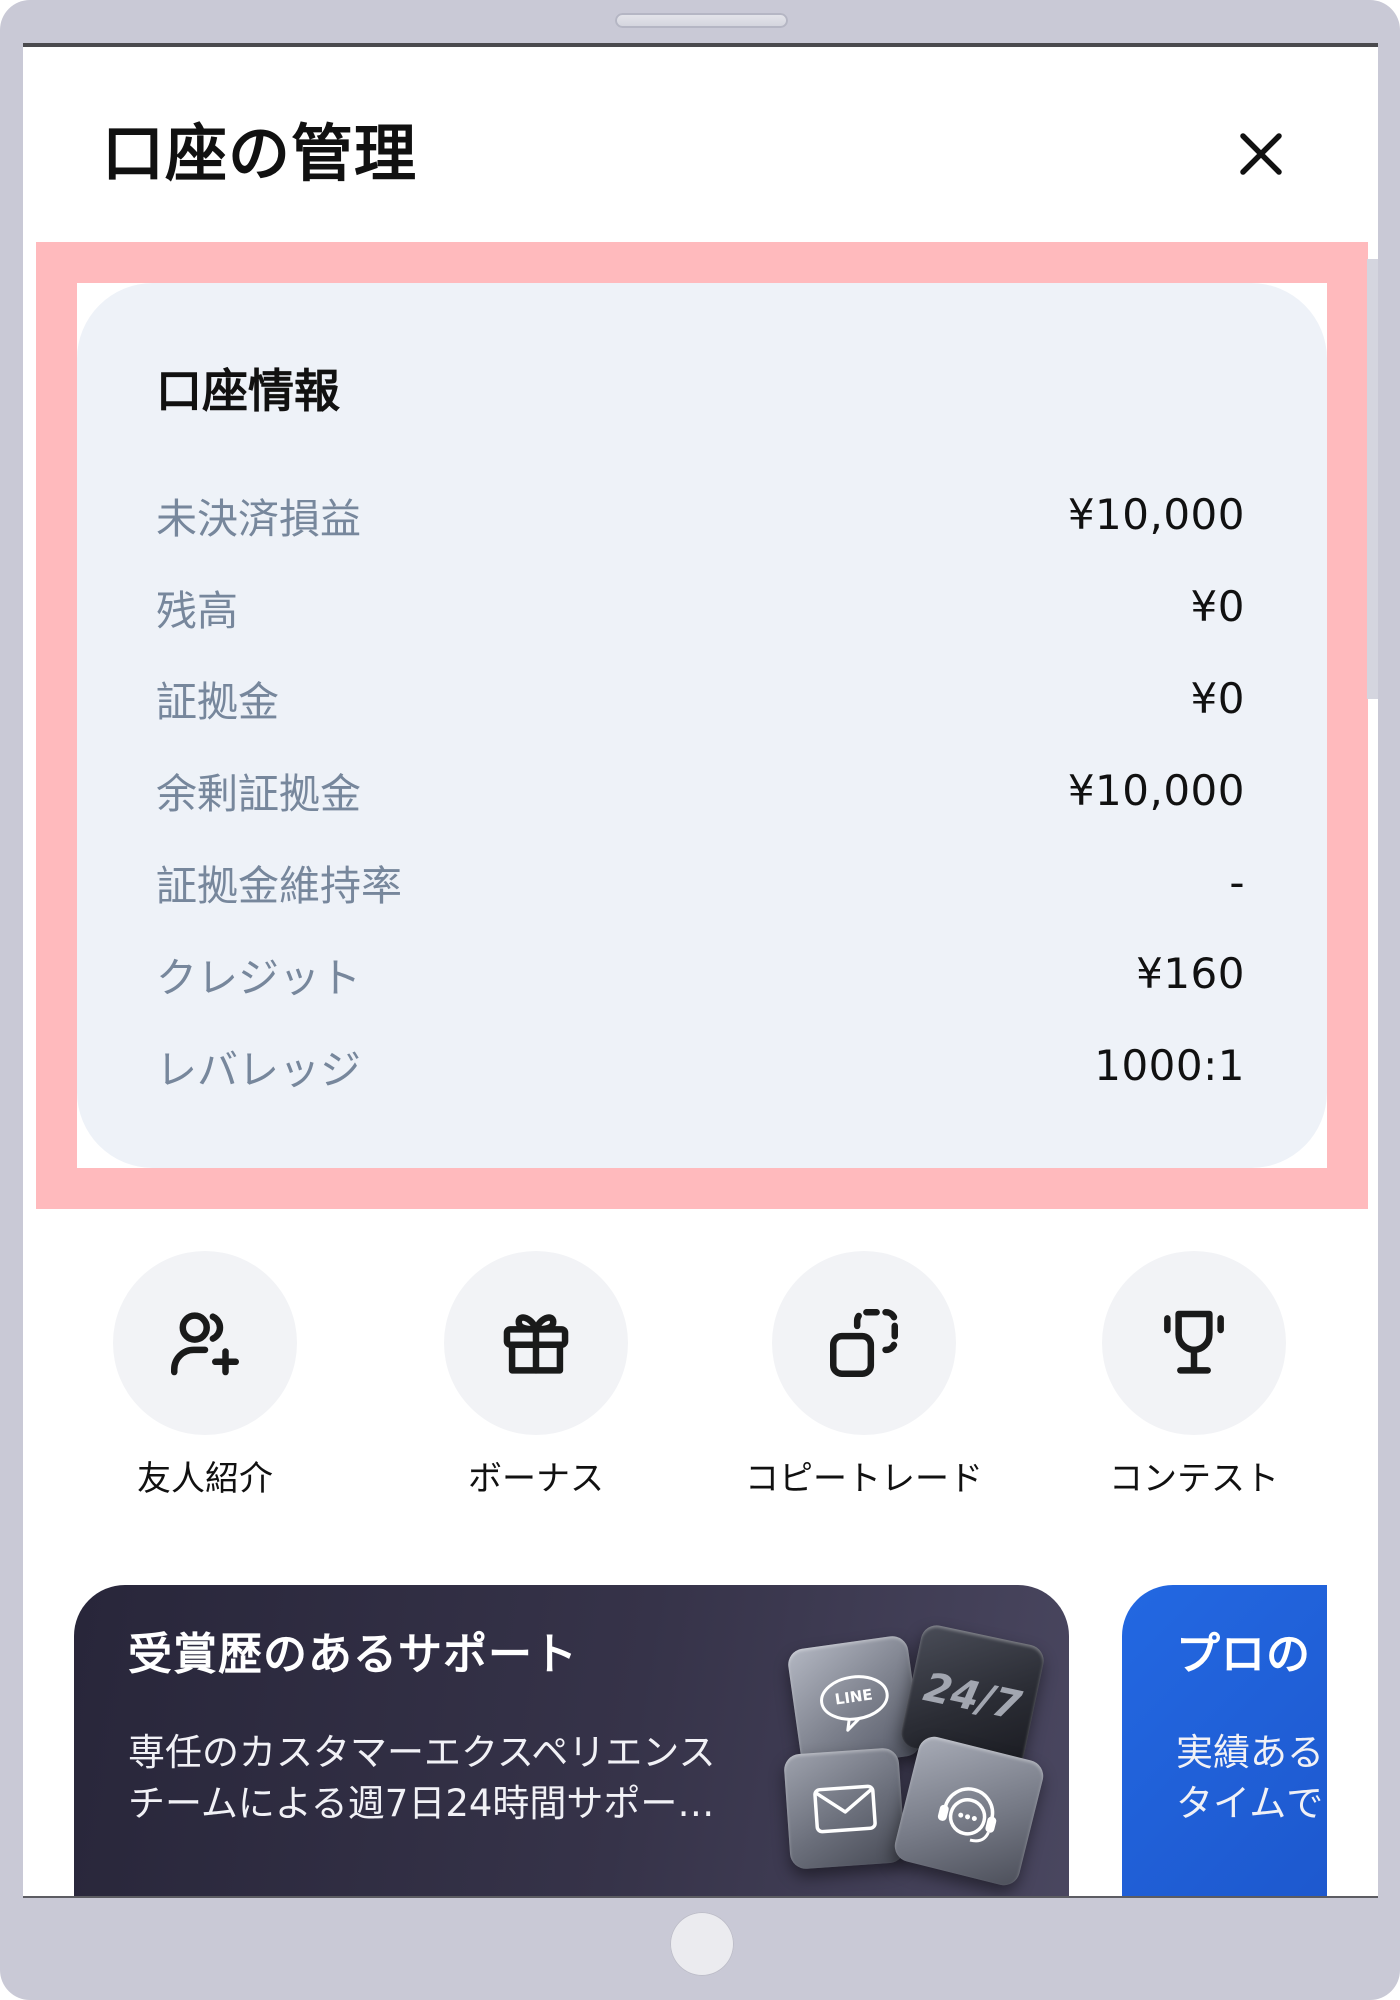  I want to click on headset-chat-icon, so click(967, 1815).